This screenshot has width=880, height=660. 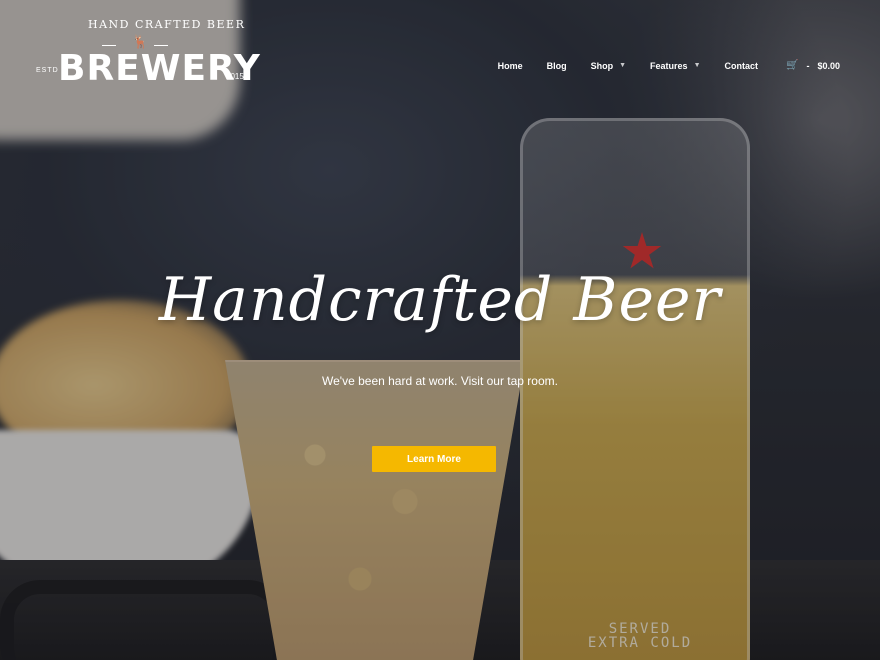 I want to click on logo-name: BREWERY, so click(x=159, y=68).